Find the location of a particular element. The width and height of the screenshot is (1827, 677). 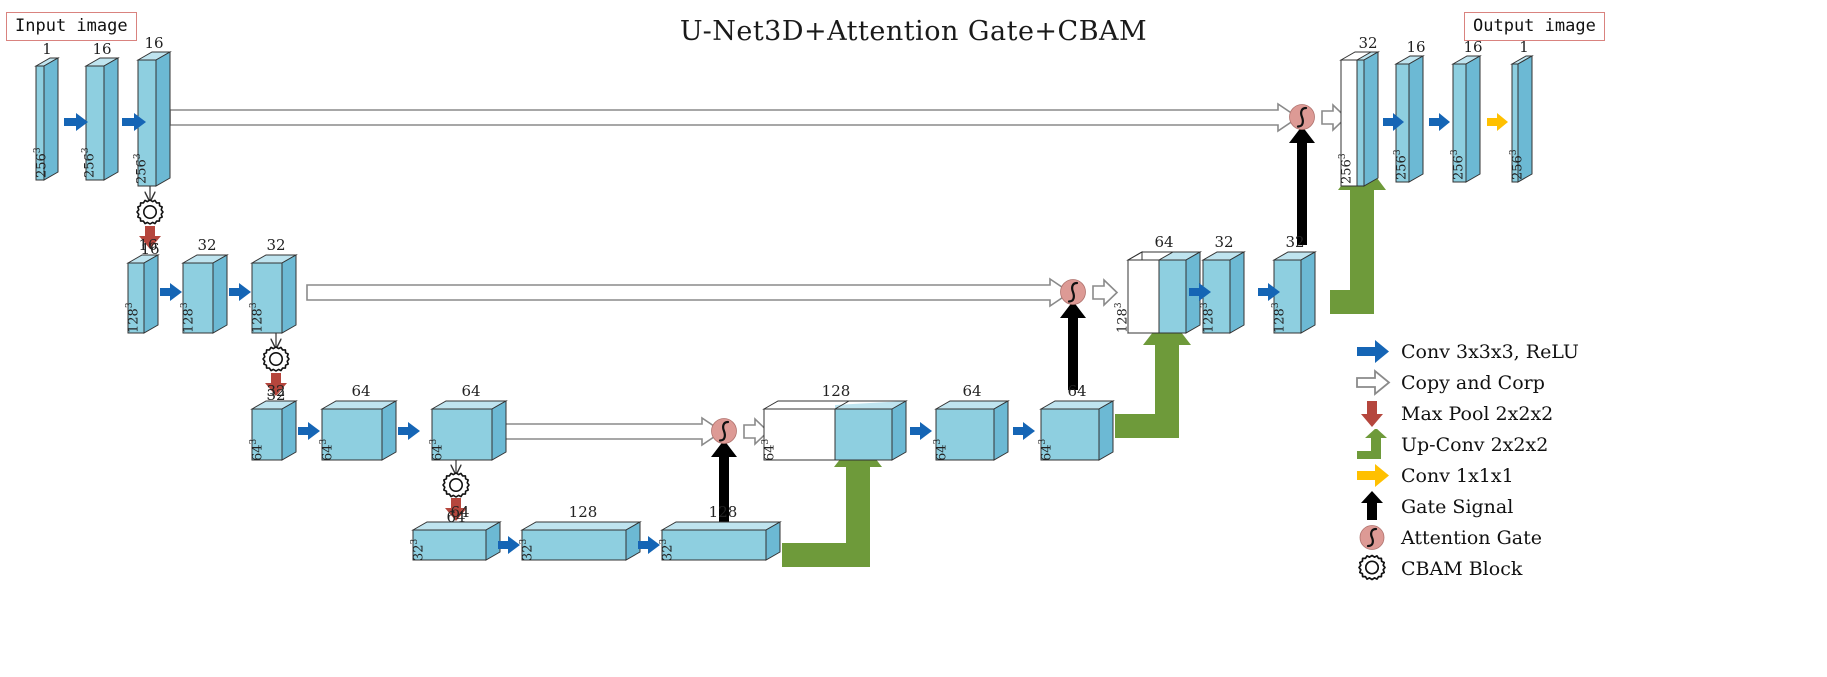

legend-label-upconv: Up-Conv 2x2x2 is located at coordinates (1475, 444).